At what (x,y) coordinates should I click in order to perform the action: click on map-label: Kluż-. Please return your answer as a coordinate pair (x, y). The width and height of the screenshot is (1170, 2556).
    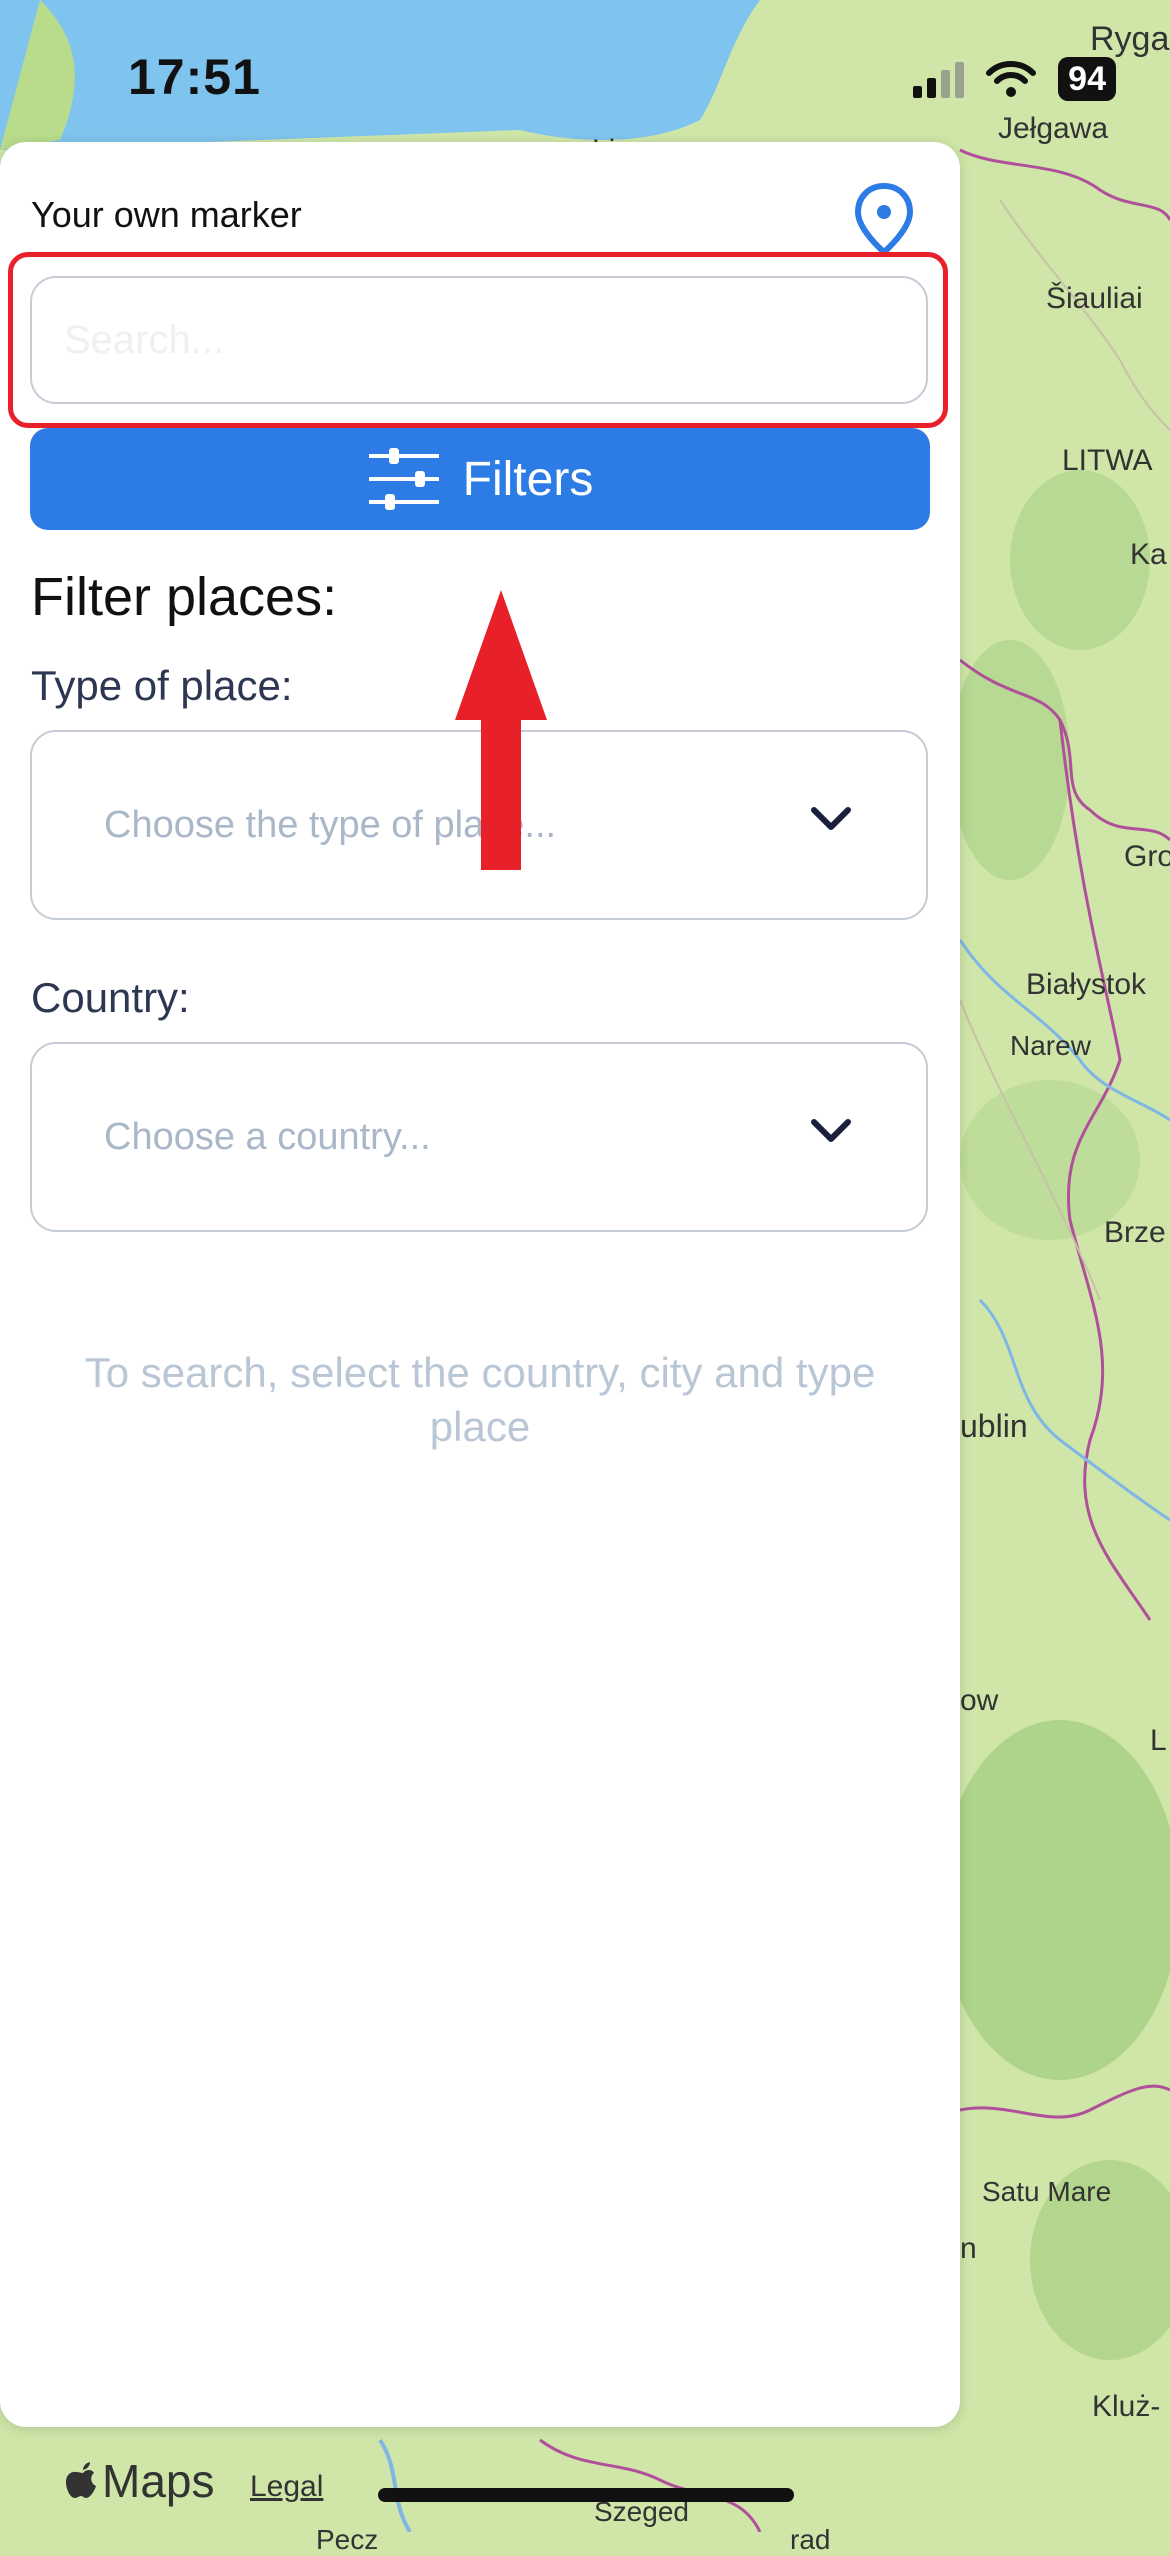
    Looking at the image, I should click on (1126, 2406).